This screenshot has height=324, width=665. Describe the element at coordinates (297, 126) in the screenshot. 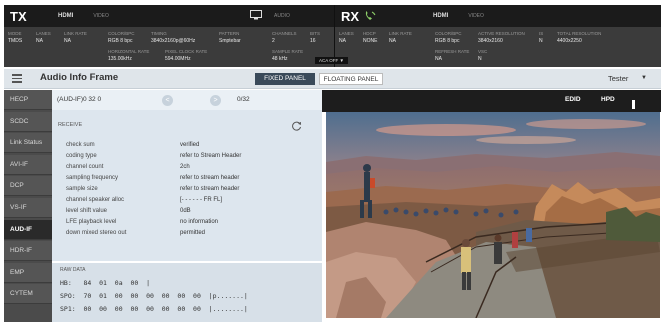

I see `refresh-icon` at that location.